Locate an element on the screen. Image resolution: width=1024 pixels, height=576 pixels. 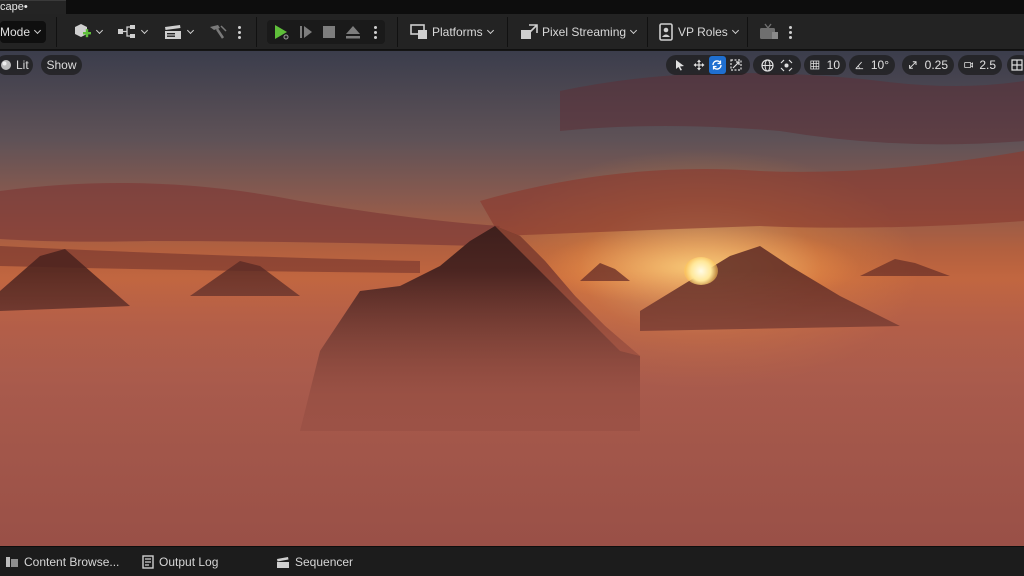
camera-speed-control: 2.5 is located at coordinates (980, 65).